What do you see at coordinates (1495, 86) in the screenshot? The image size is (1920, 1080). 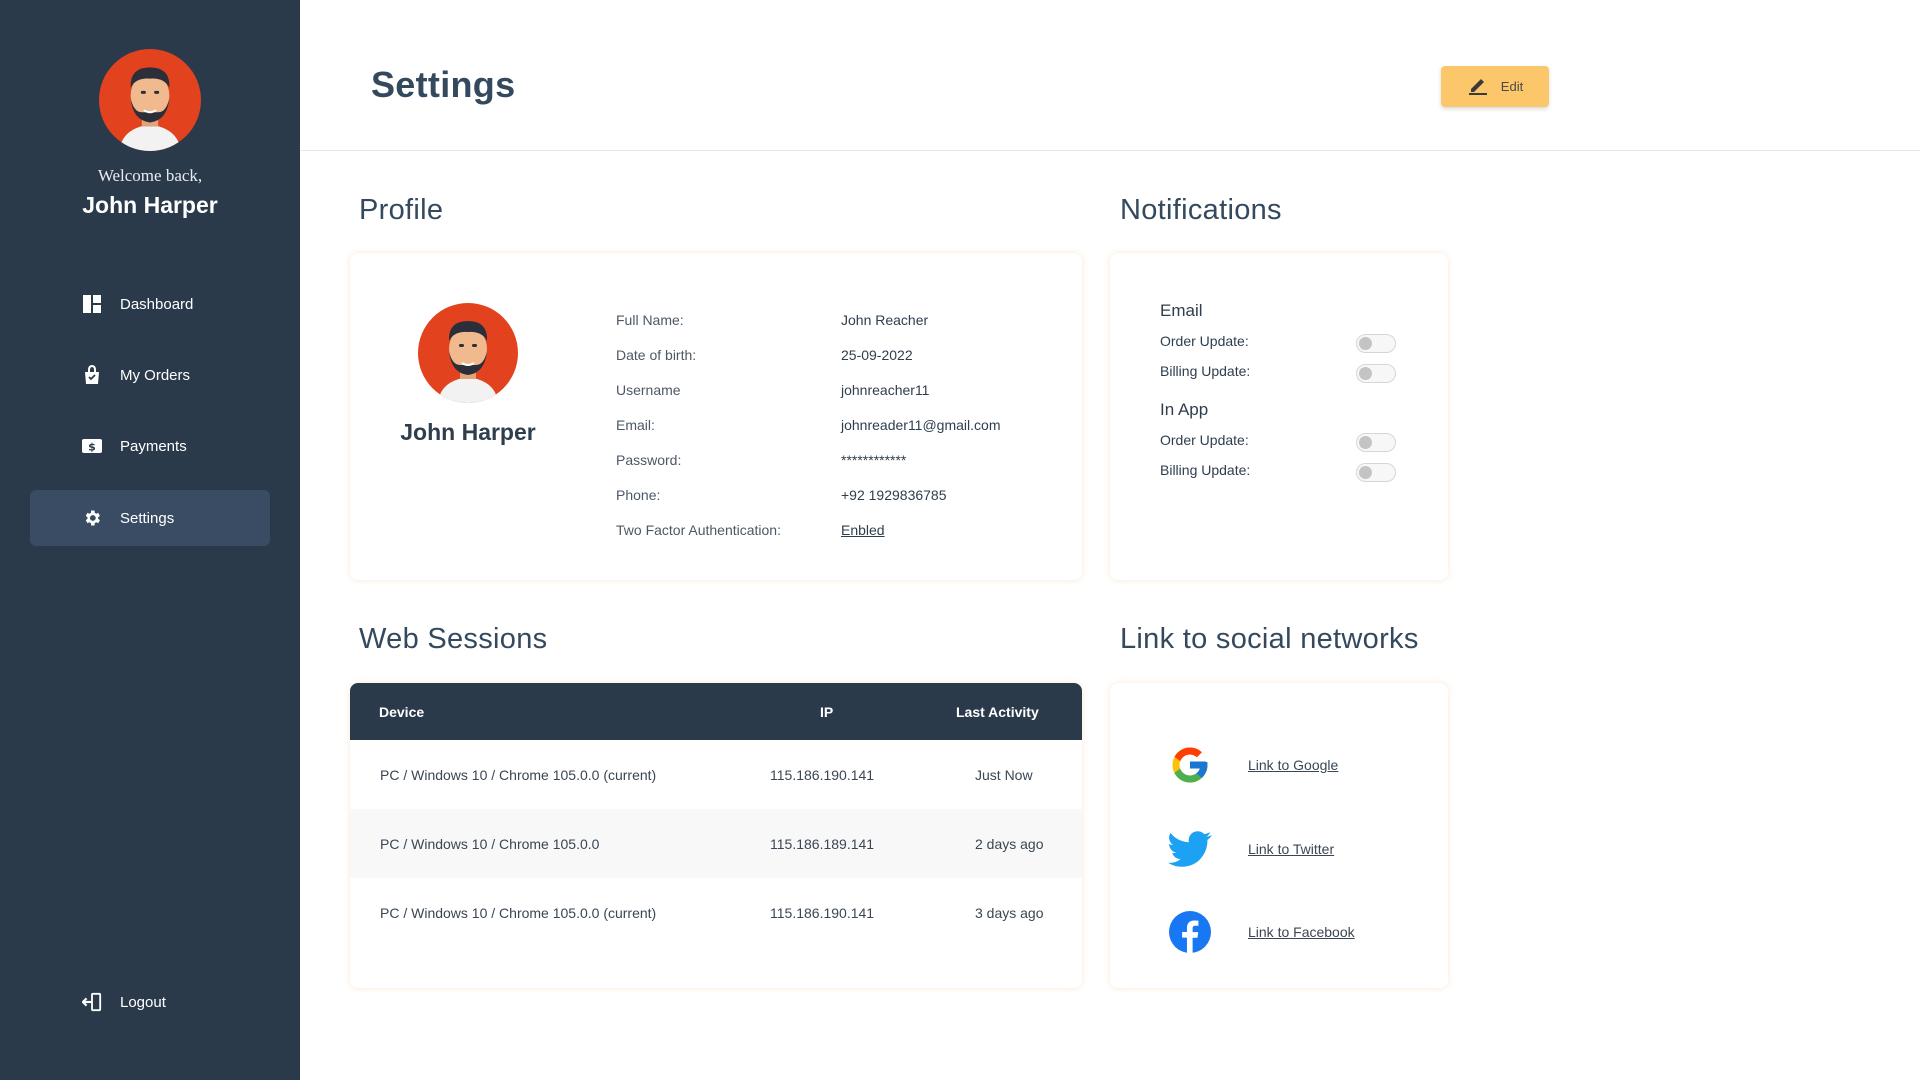 I see `edit-button: Edit` at bounding box center [1495, 86].